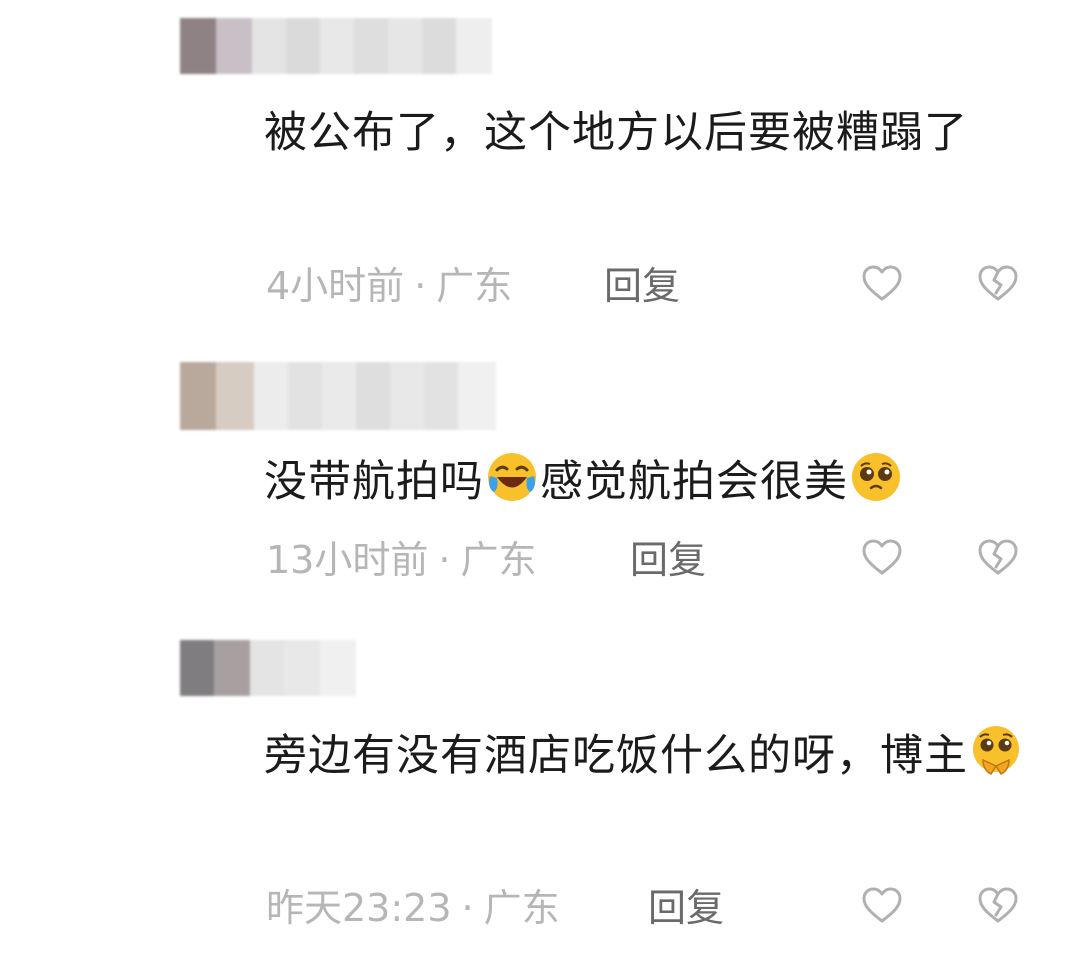  What do you see at coordinates (996, 750) in the screenshot?
I see `pleading-hands-emoji` at bounding box center [996, 750].